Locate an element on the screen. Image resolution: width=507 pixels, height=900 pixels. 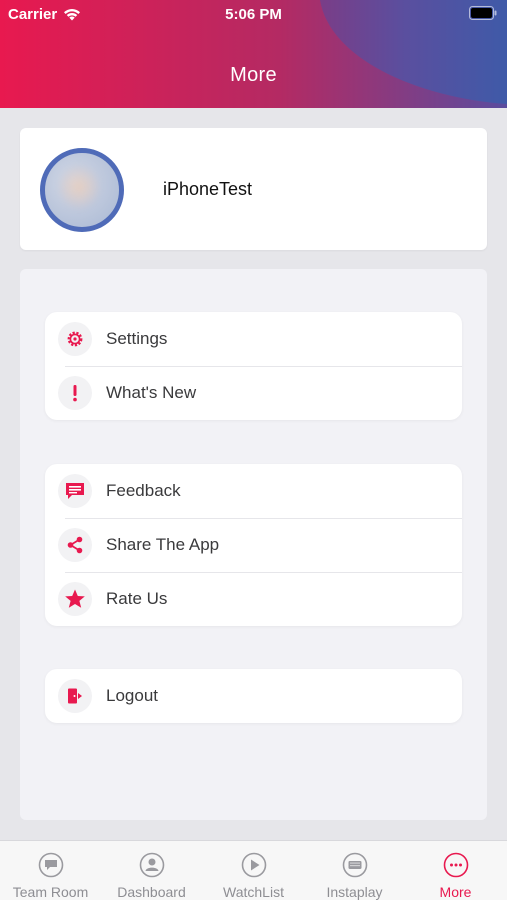
status-time: 5:06 PM is located at coordinates (253, 14).